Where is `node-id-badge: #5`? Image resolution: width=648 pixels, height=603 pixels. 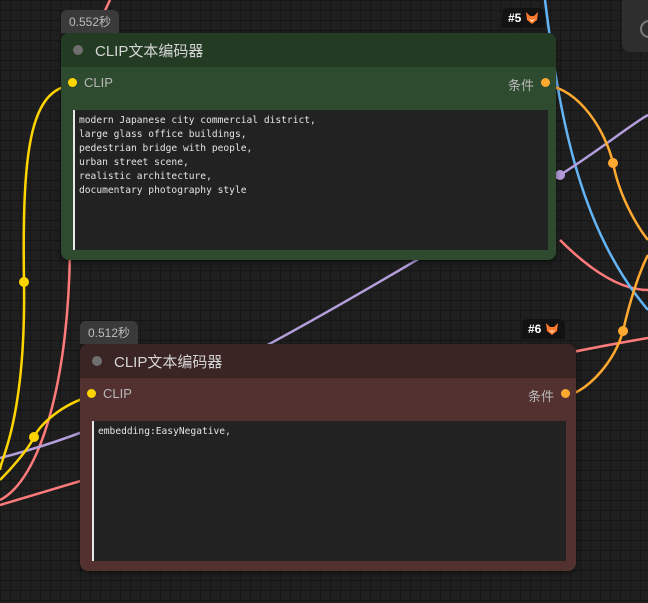 node-id-badge: #5 is located at coordinates (524, 18).